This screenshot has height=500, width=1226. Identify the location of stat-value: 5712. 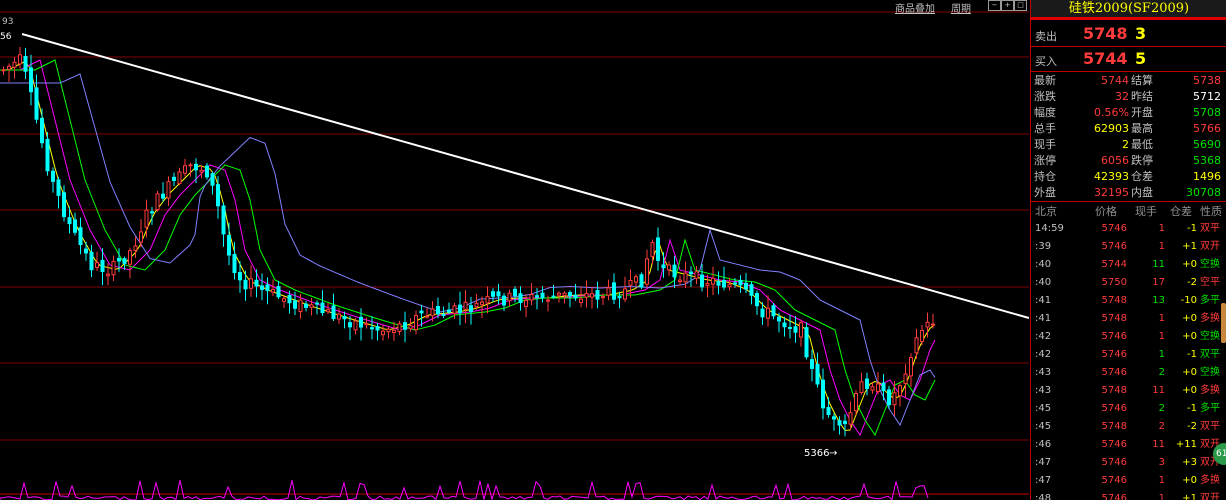
(1207, 96).